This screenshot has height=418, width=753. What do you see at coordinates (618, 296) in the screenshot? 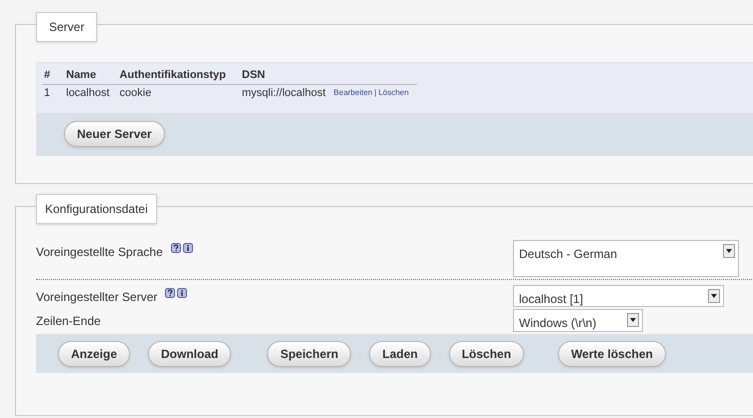
I see `dropdown: localhost [1]` at bounding box center [618, 296].